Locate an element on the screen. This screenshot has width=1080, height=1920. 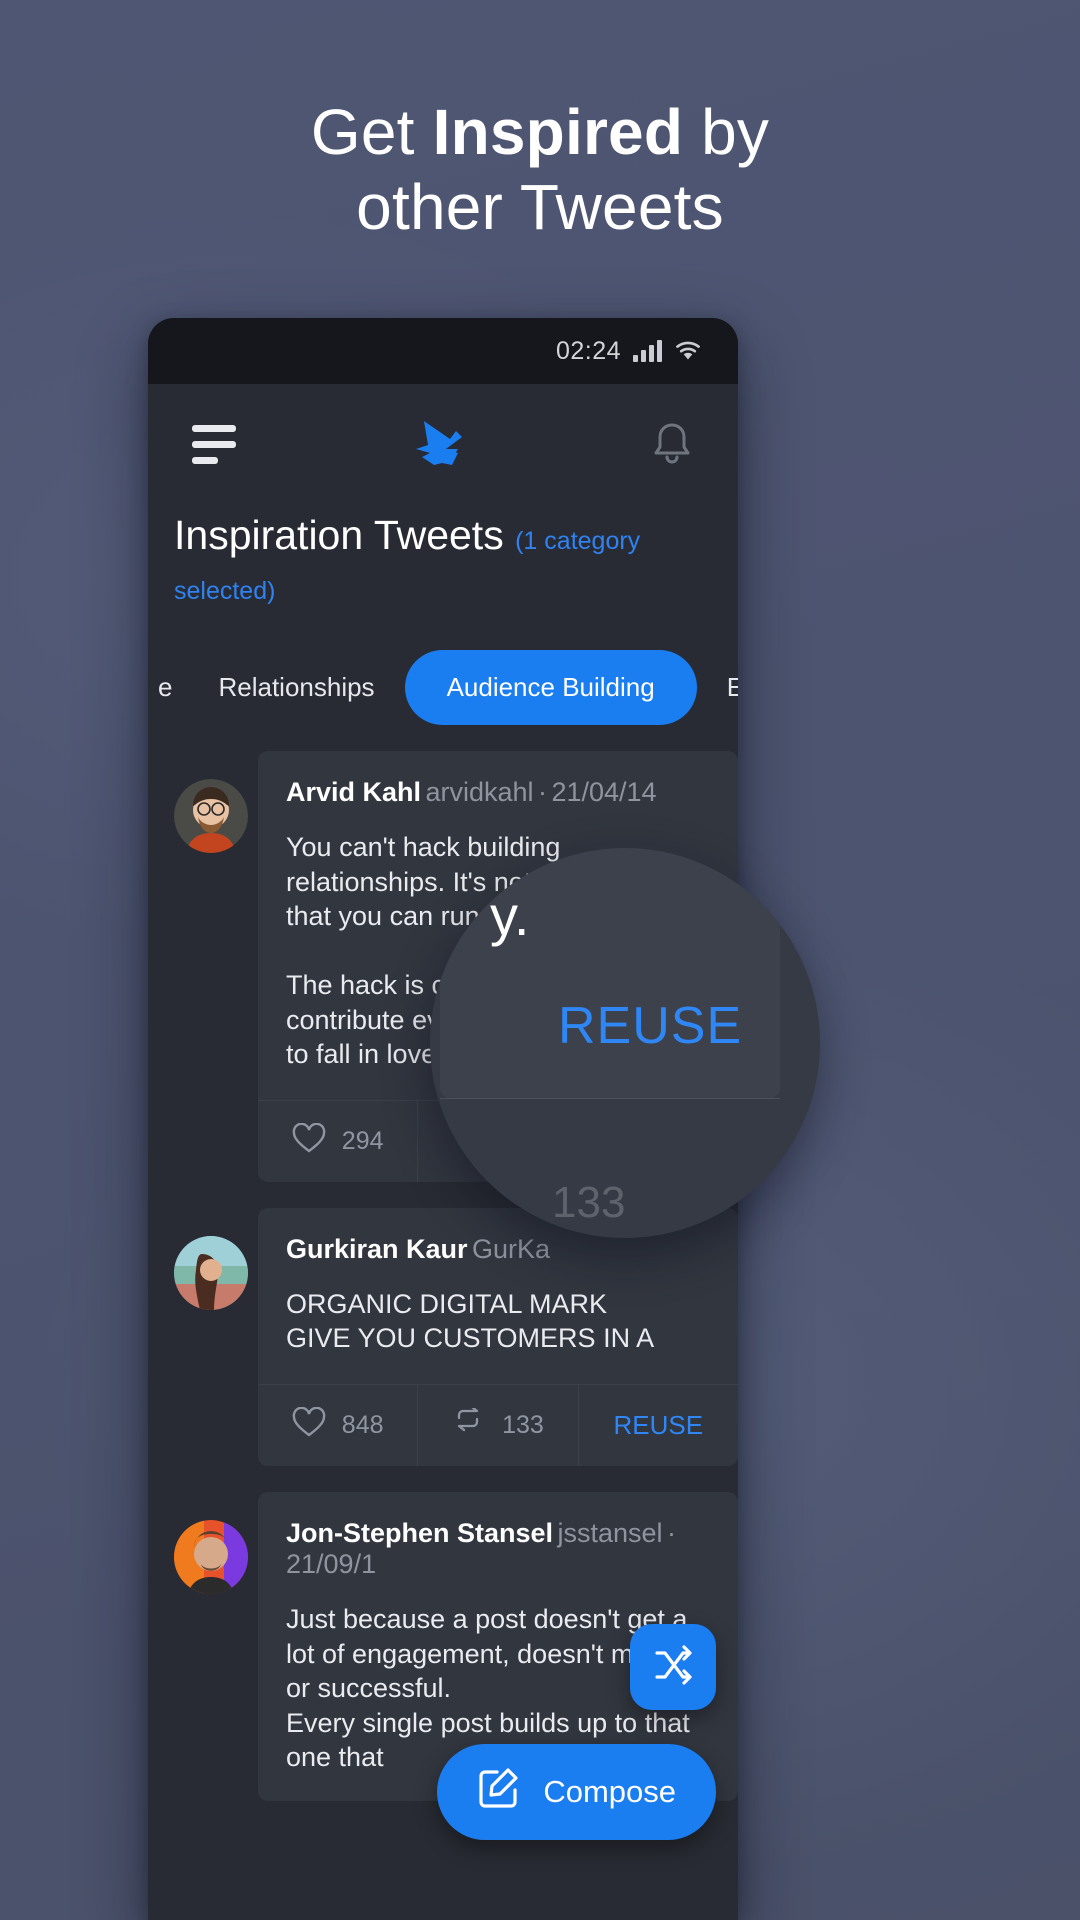
like-count: 294 is located at coordinates (362, 1140).